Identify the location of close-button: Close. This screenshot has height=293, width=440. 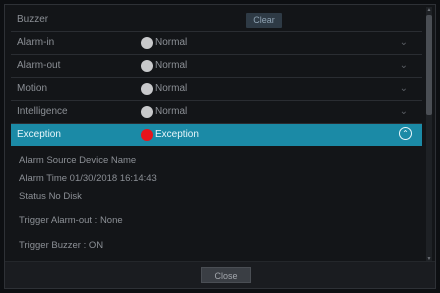
(226, 275).